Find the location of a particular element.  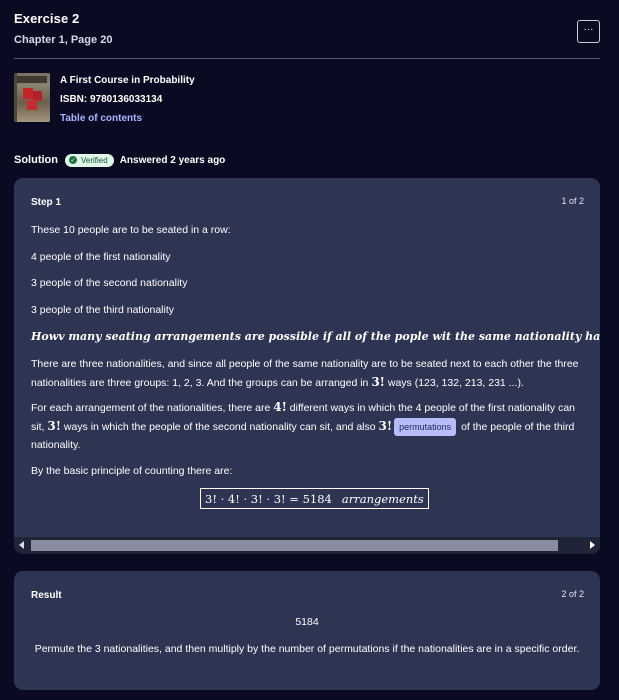

group-item: 3 people of the third nationality is located at coordinates (103, 310).